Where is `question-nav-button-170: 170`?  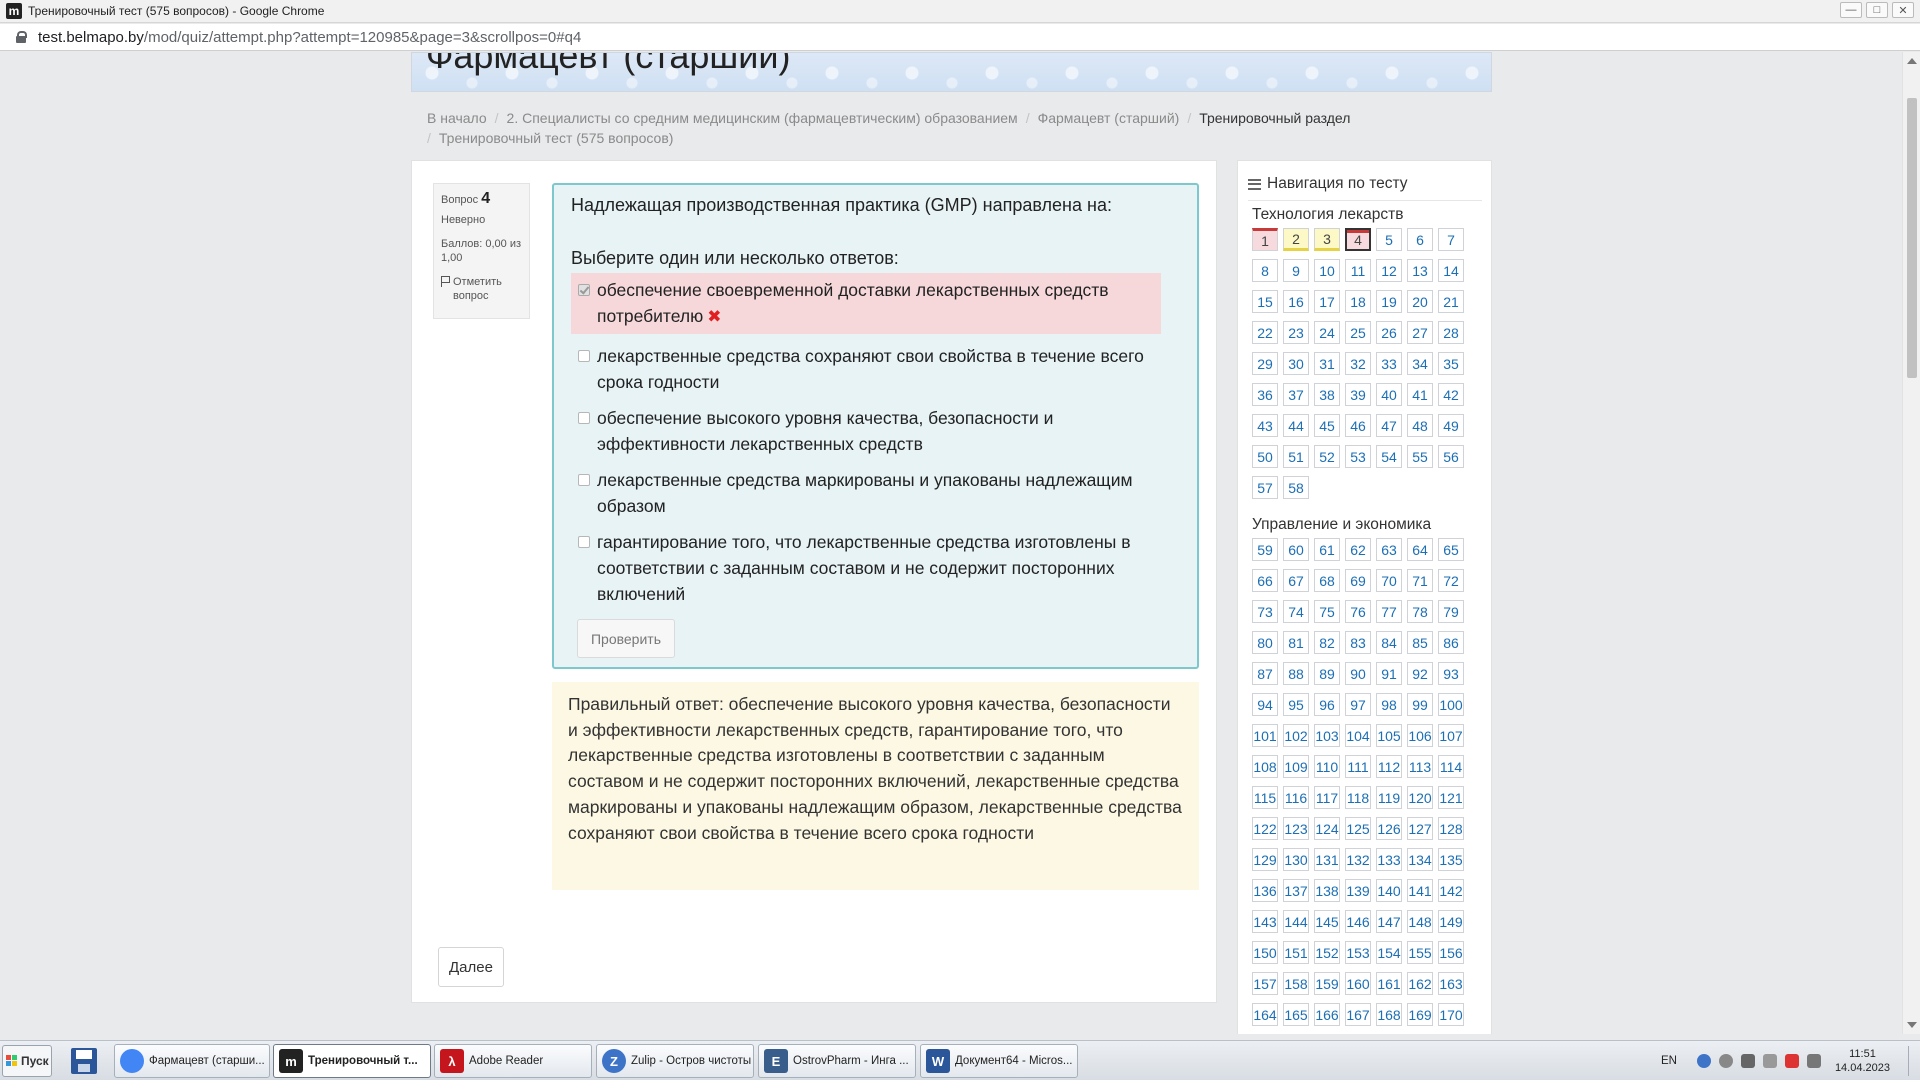
question-nav-button-170: 170 is located at coordinates (1451, 1014).